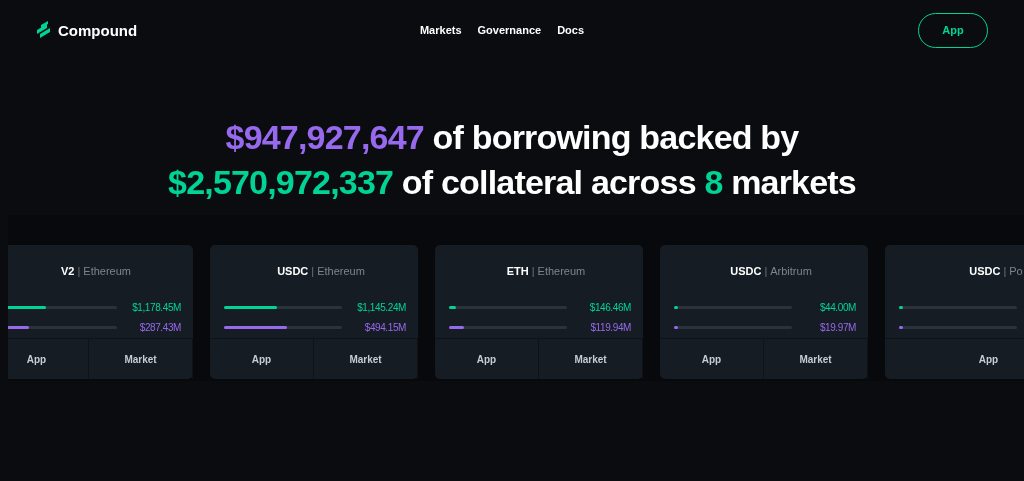 This screenshot has width=1024, height=481. What do you see at coordinates (156, 307) in the screenshot?
I see `supply-amount: $1,178.45M` at bounding box center [156, 307].